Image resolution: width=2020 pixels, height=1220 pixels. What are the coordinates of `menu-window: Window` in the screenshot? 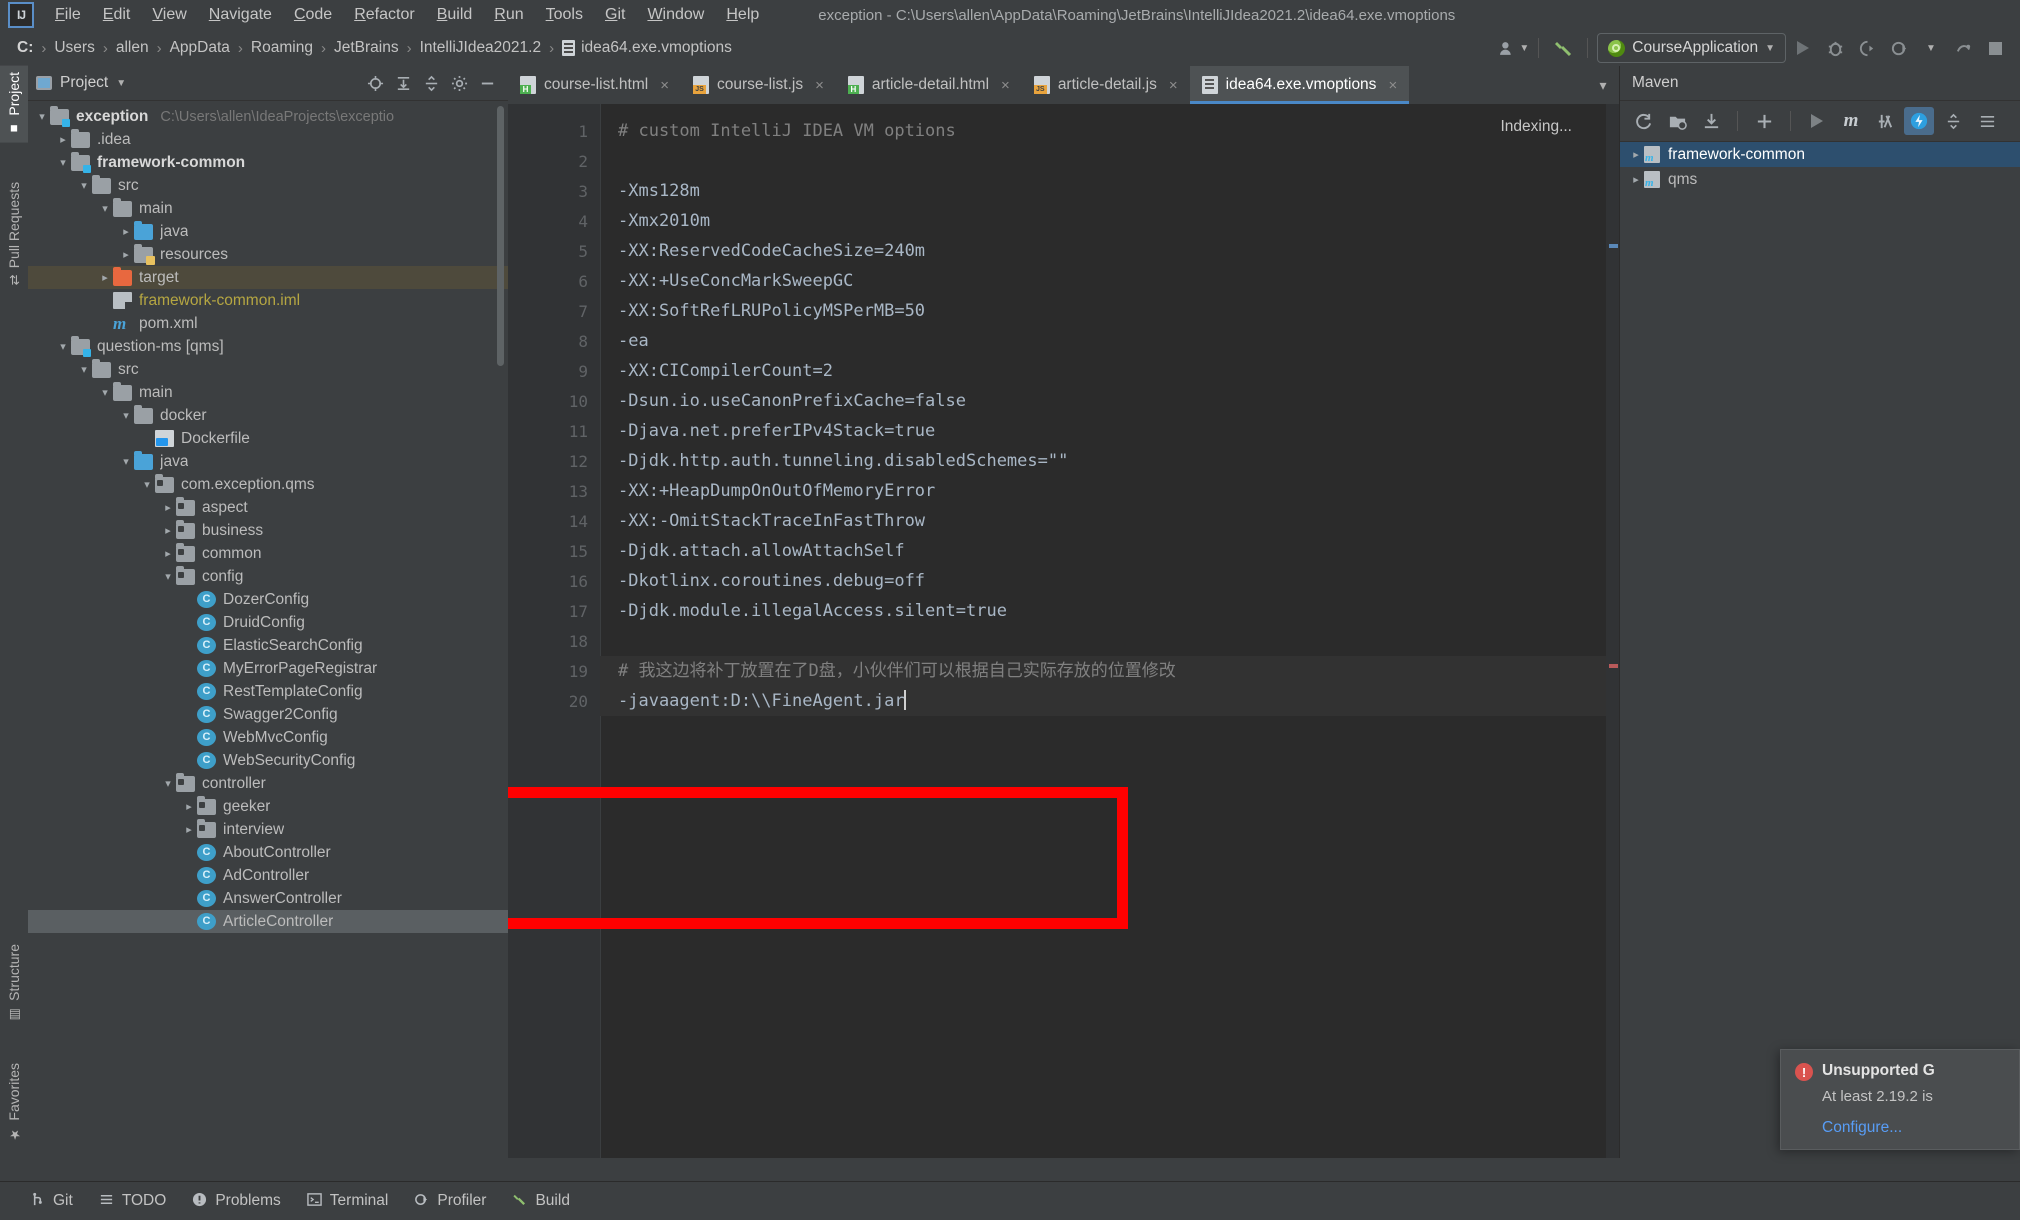 It's located at (675, 15).